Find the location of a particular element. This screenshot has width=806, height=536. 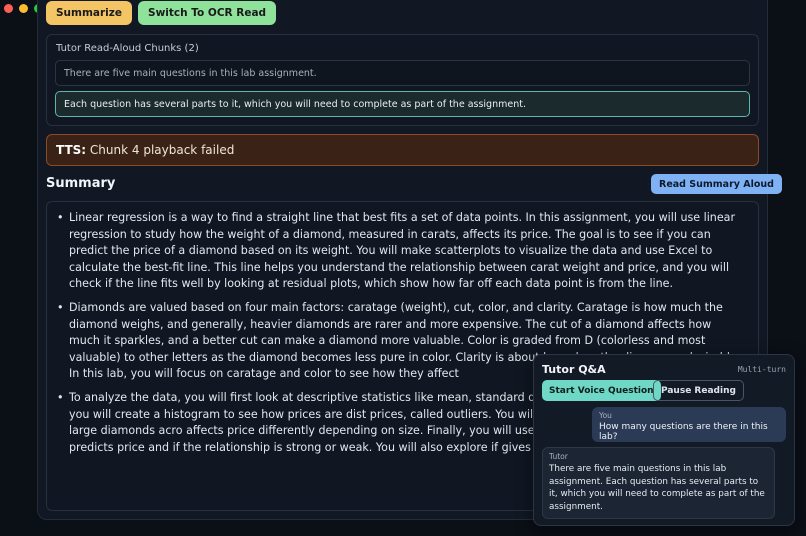

tts-error-banner: TTS: Chunk 4 playback failed is located at coordinates (402, 150).